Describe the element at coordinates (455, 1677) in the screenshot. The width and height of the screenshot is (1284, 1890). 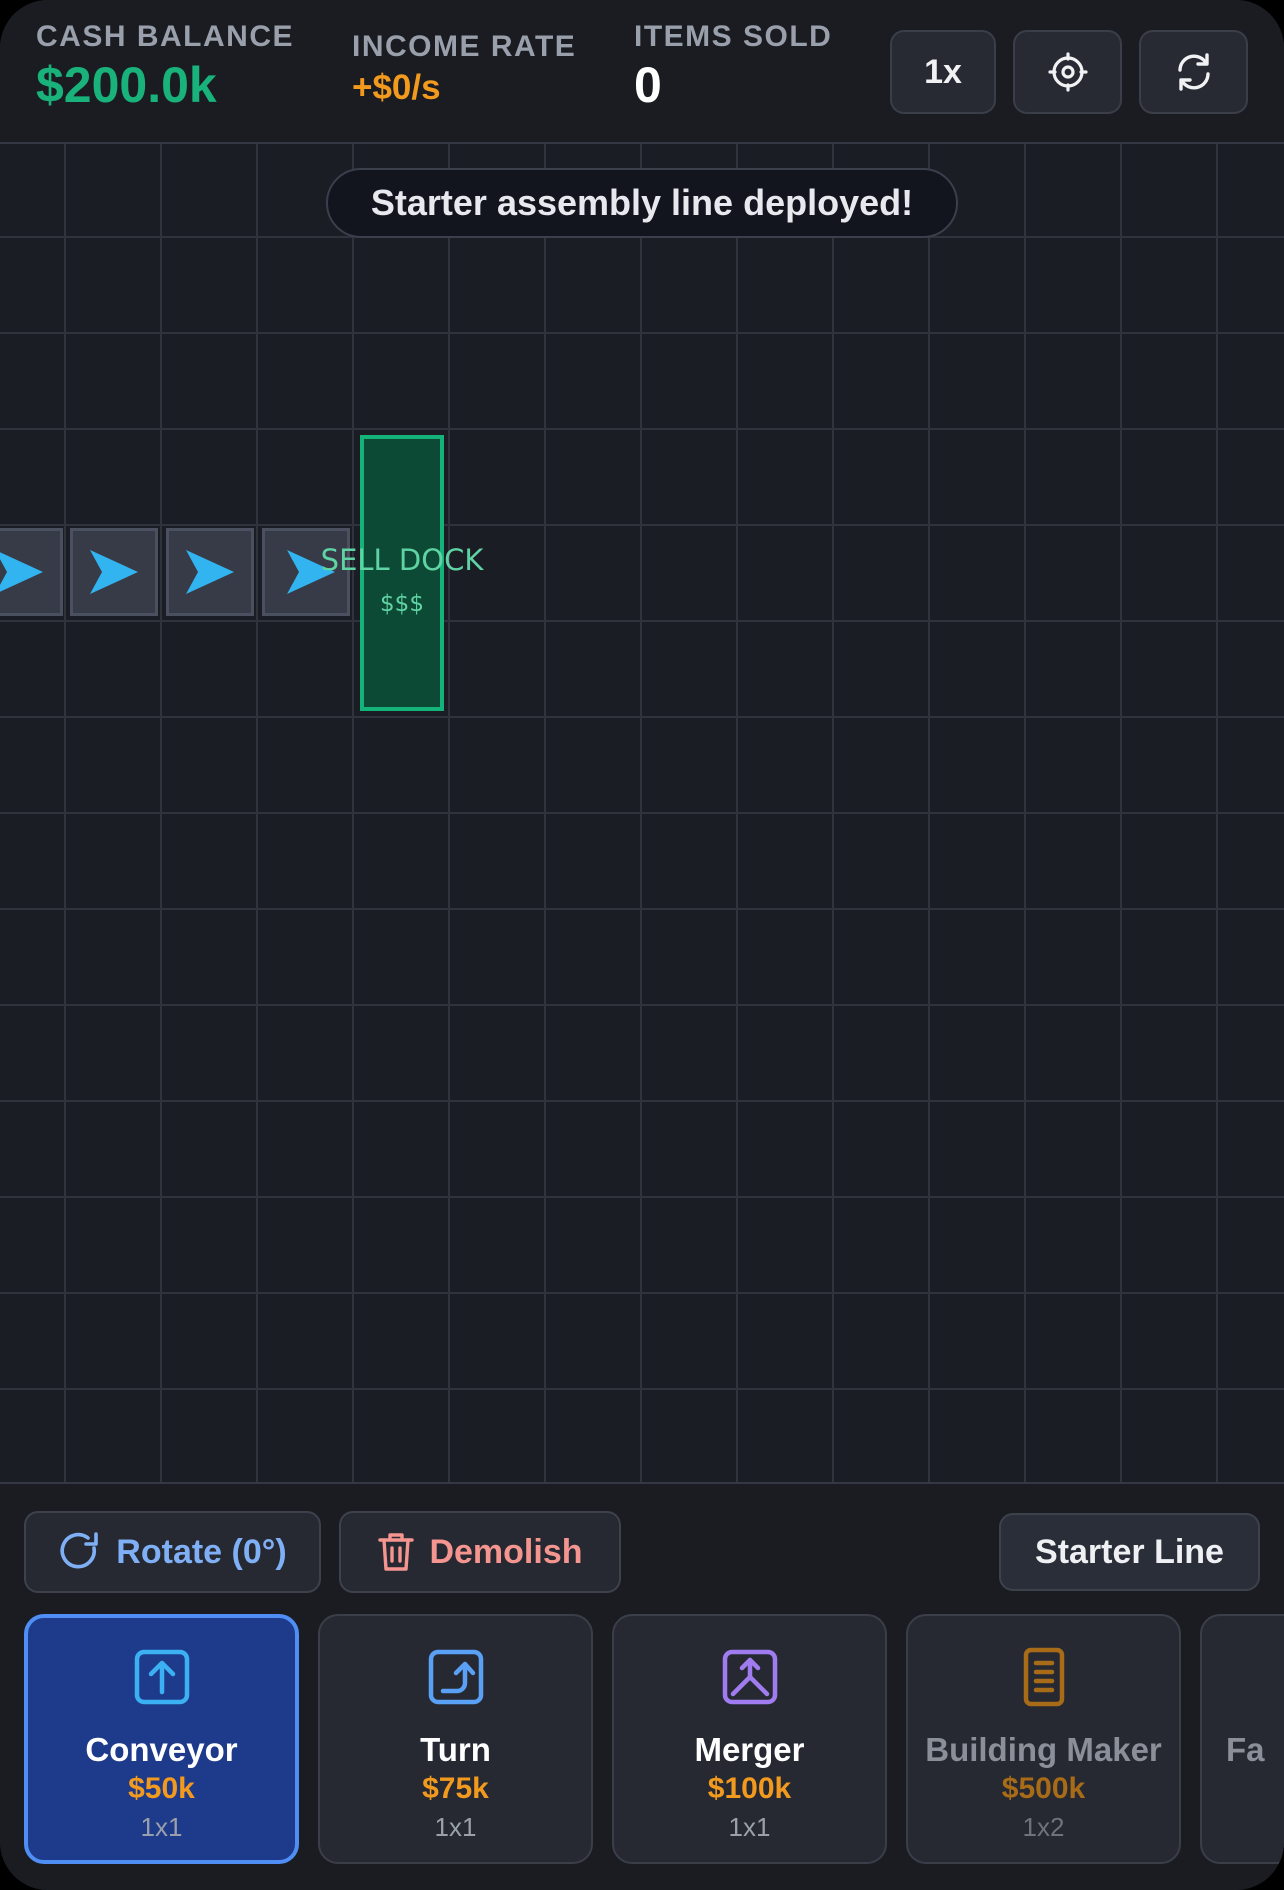
I see `turn-icon` at that location.